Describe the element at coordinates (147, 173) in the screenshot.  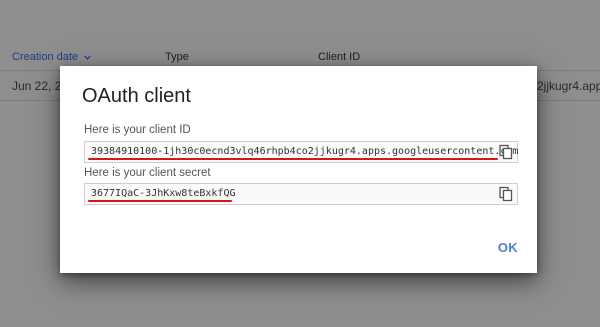
I see `client-secret-label: Here is your client secret` at that location.